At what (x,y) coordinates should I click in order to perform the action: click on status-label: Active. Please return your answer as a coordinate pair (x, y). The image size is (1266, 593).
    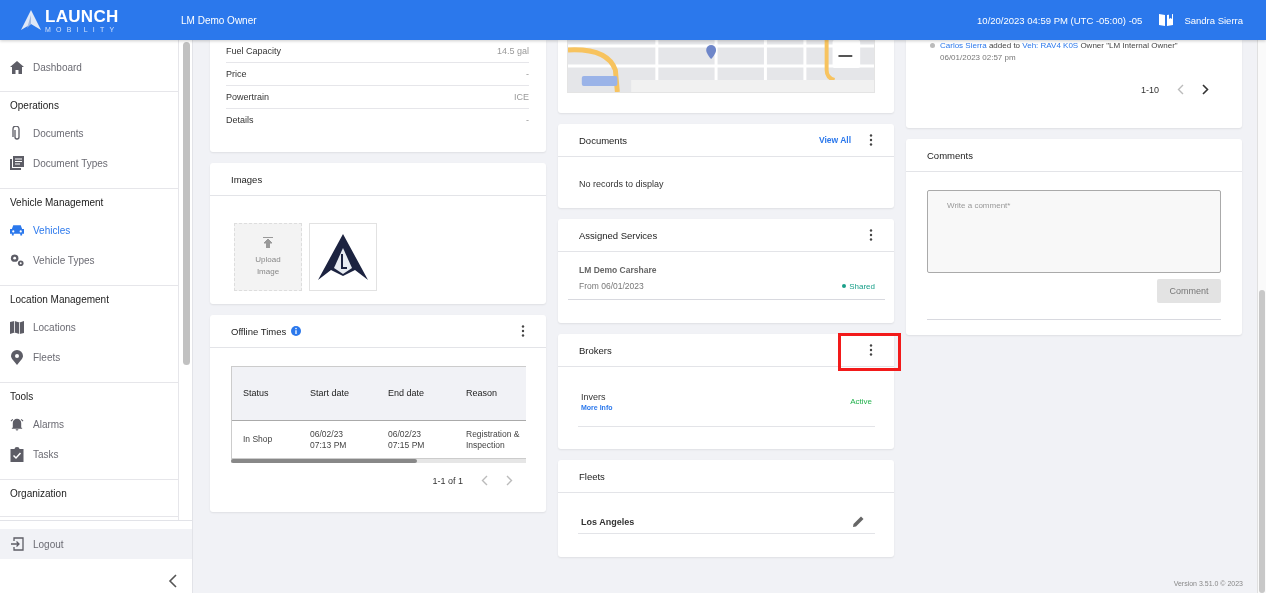
    Looking at the image, I should click on (861, 401).